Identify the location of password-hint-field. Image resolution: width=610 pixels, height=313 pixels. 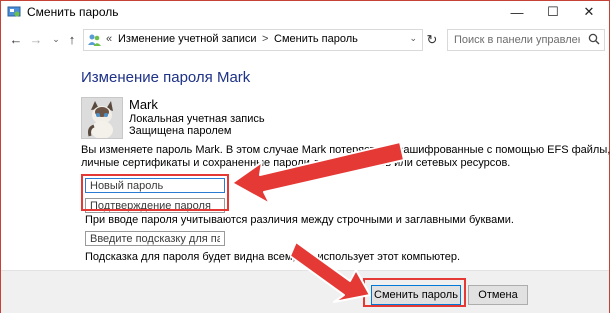
(155, 238).